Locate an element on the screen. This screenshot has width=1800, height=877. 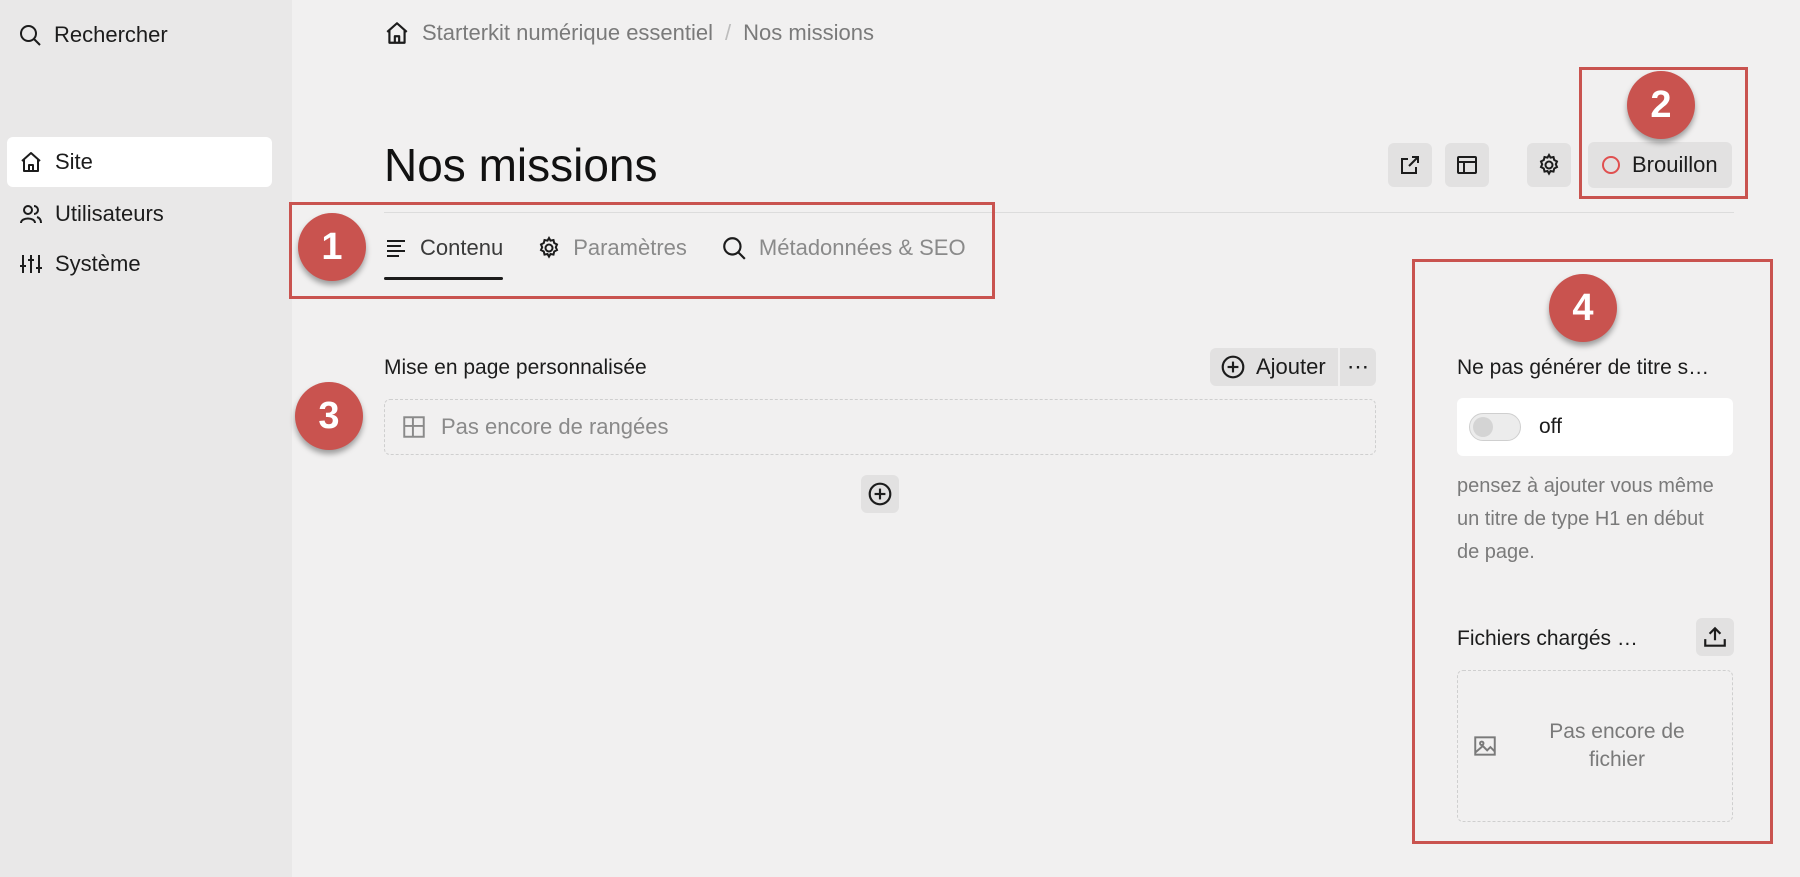
search-icon is located at coordinates (30, 35).